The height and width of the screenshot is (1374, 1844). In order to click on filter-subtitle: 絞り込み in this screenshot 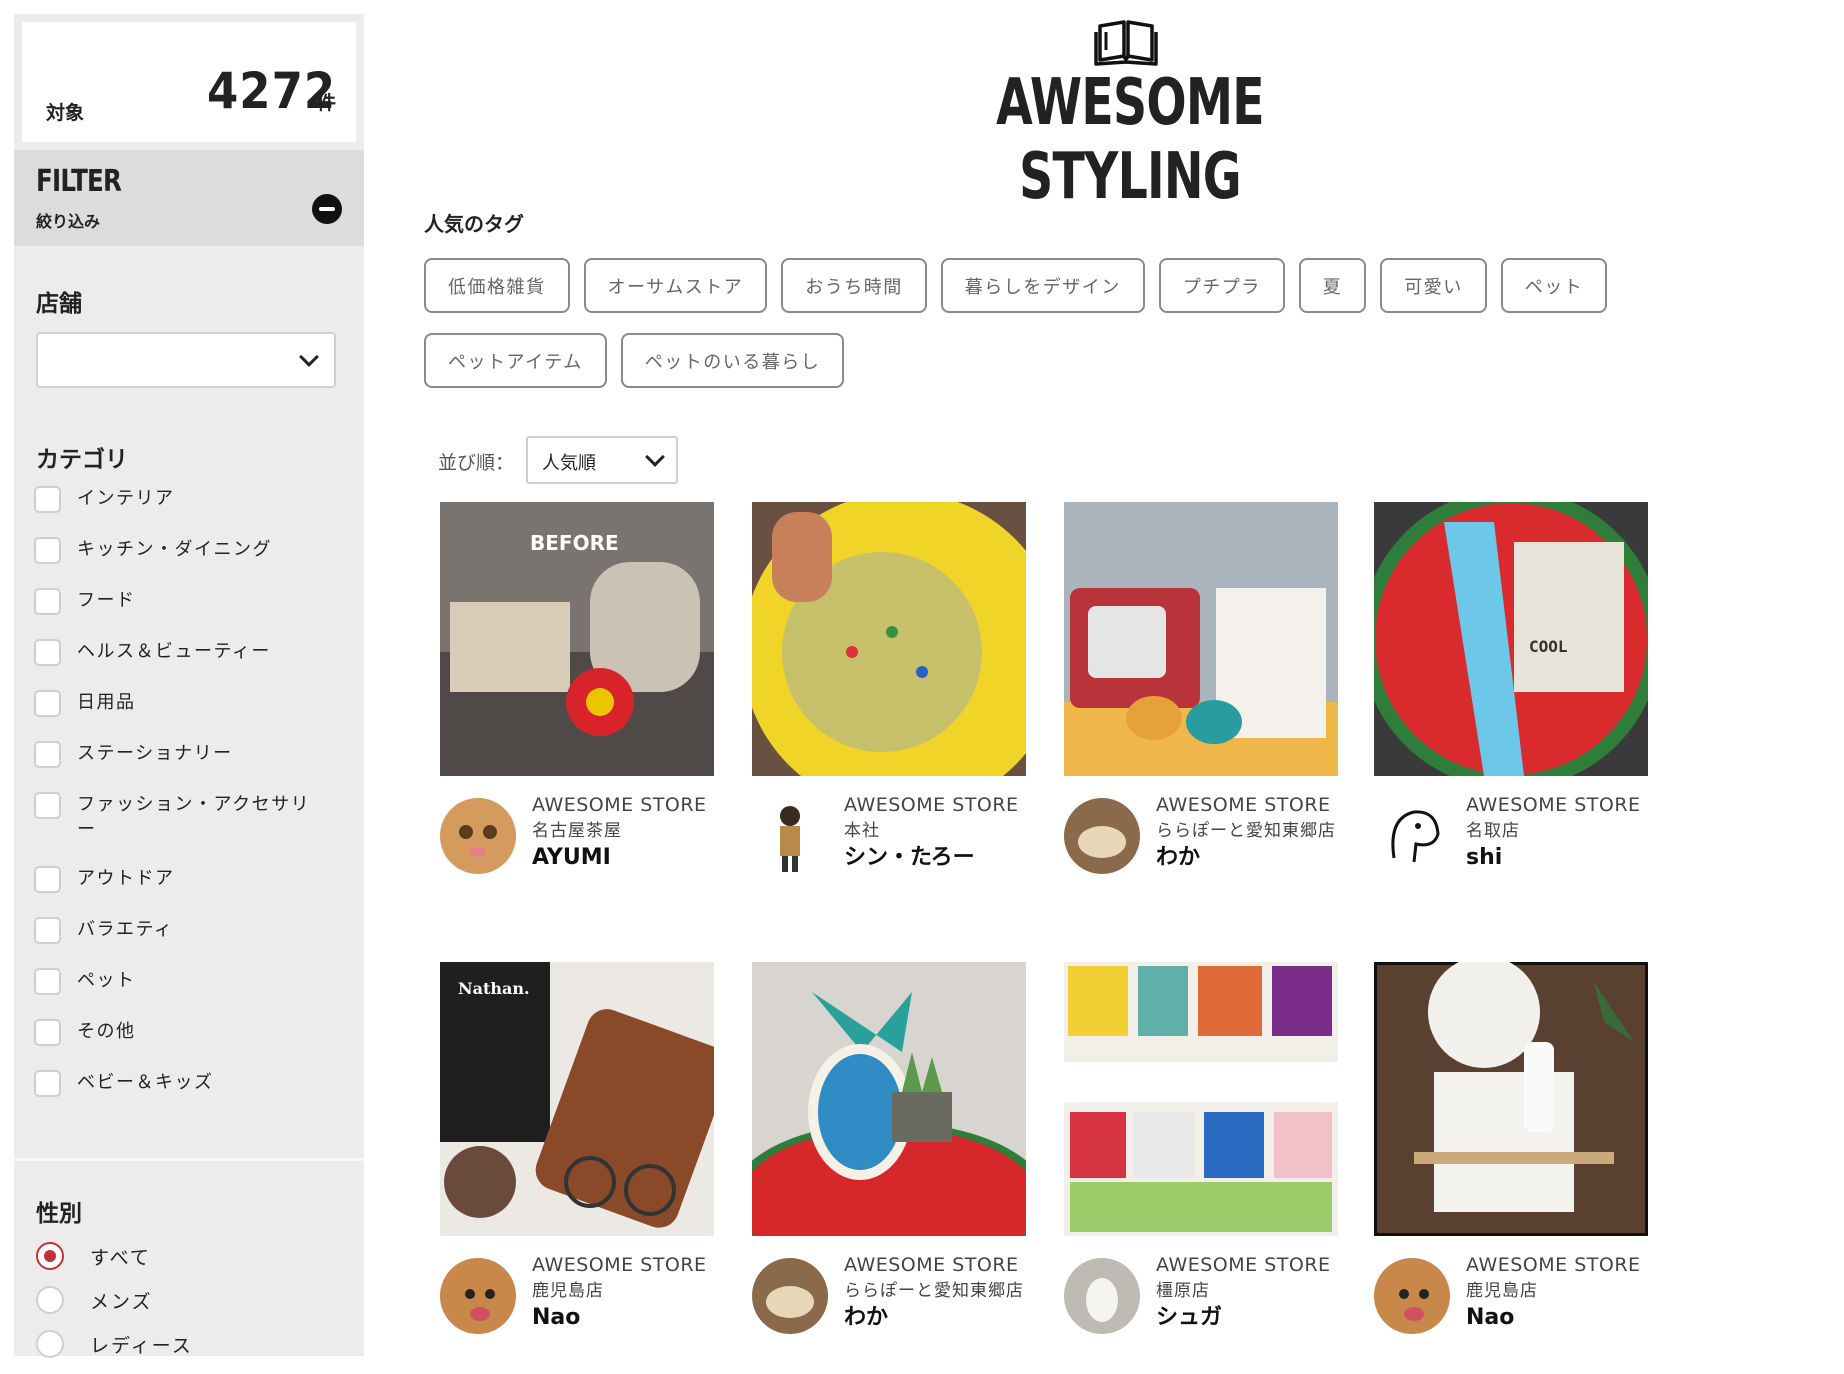, I will do `click(68, 221)`.